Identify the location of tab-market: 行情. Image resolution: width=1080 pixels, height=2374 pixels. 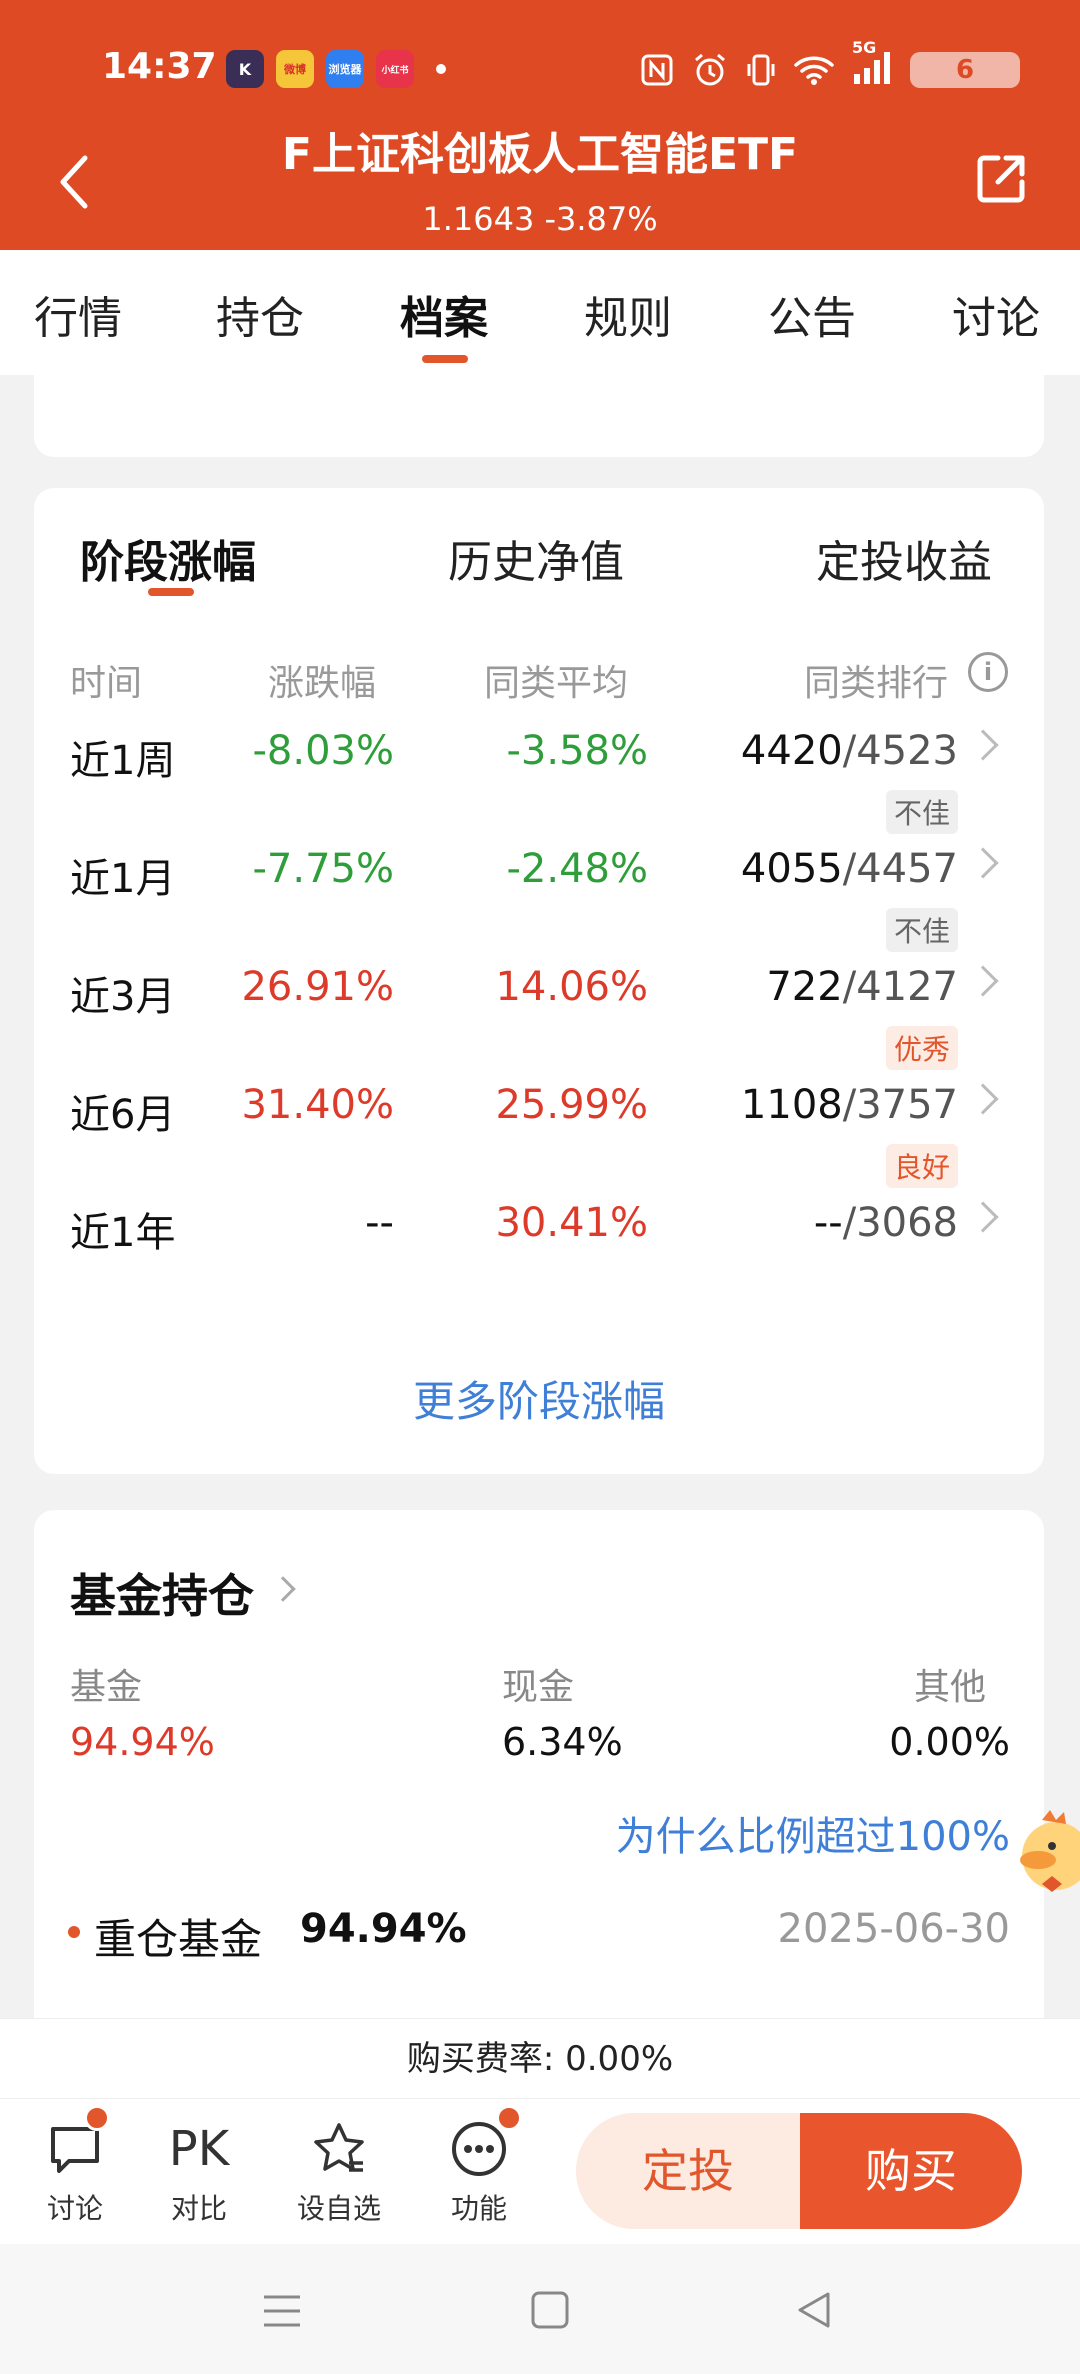
(78, 314).